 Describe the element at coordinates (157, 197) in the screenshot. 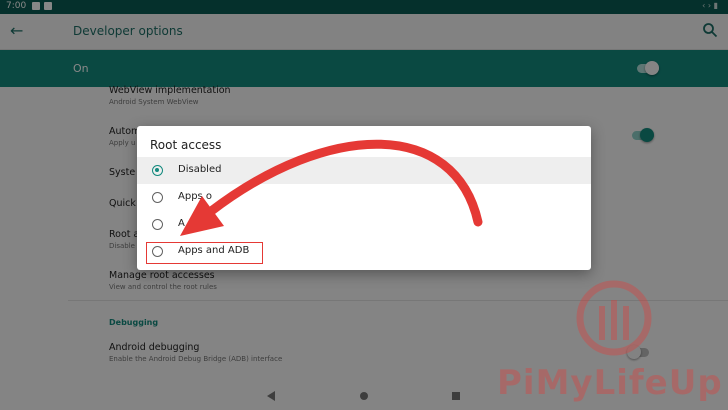

I see `radio-apps-only` at that location.